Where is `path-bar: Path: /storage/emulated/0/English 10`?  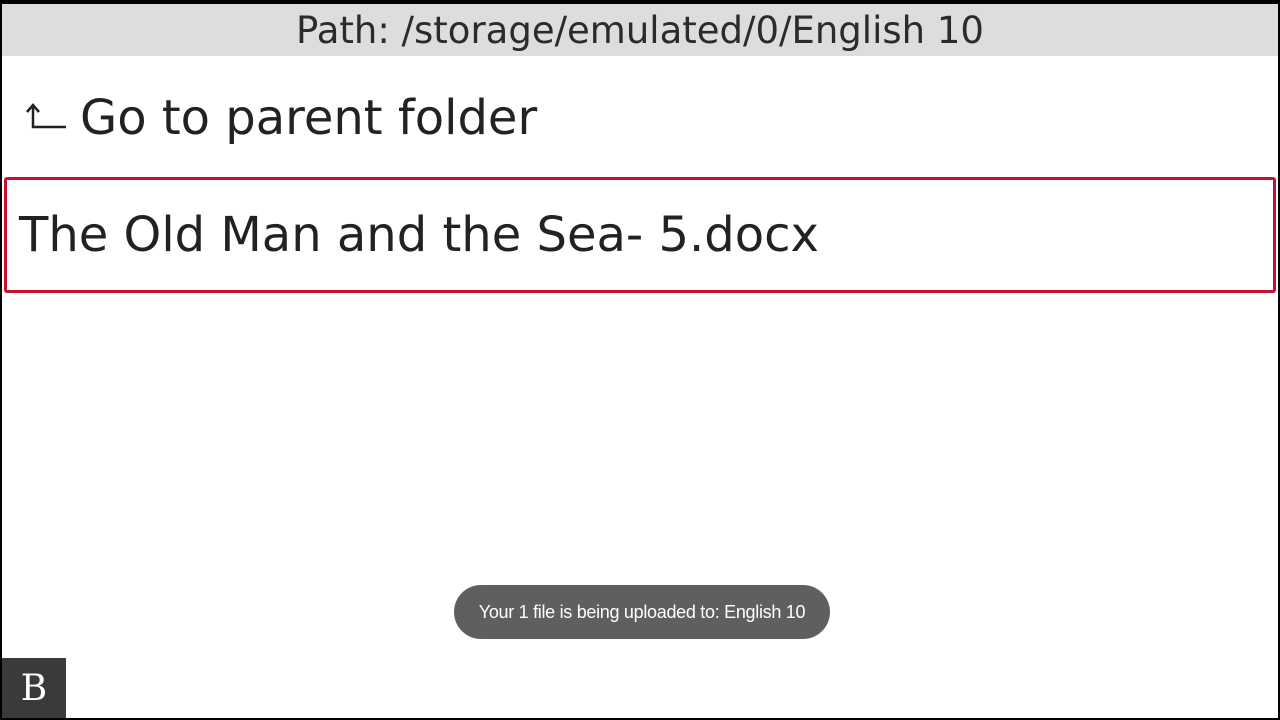
path-bar: Path: /storage/emulated/0/English 10 is located at coordinates (640, 30).